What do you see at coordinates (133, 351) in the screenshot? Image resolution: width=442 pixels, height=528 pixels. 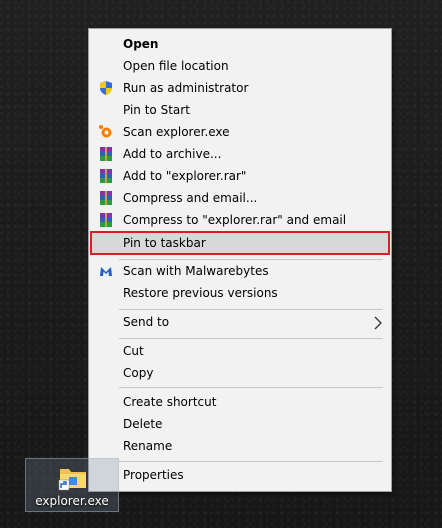 I see `menu-item-label: Cut` at bounding box center [133, 351].